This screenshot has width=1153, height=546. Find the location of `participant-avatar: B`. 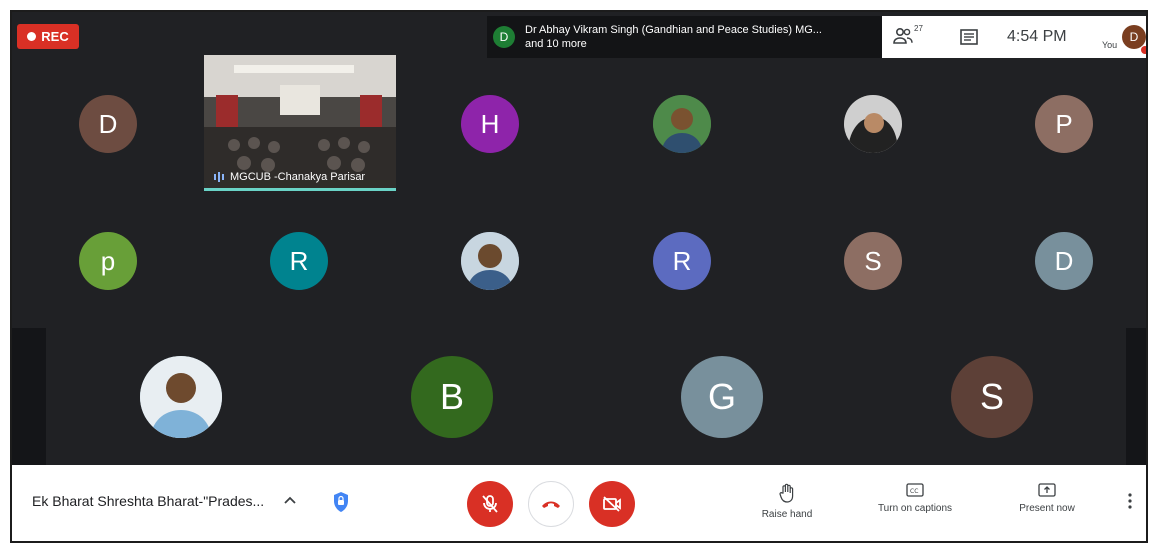

participant-avatar: B is located at coordinates (452, 397).